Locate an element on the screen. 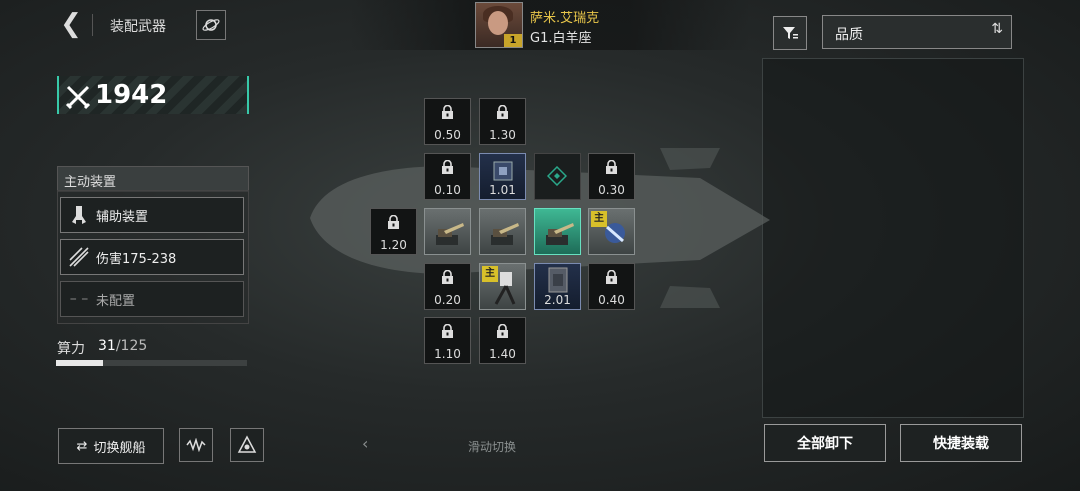  slot-value: 0.20 is located at coordinates (447, 300).